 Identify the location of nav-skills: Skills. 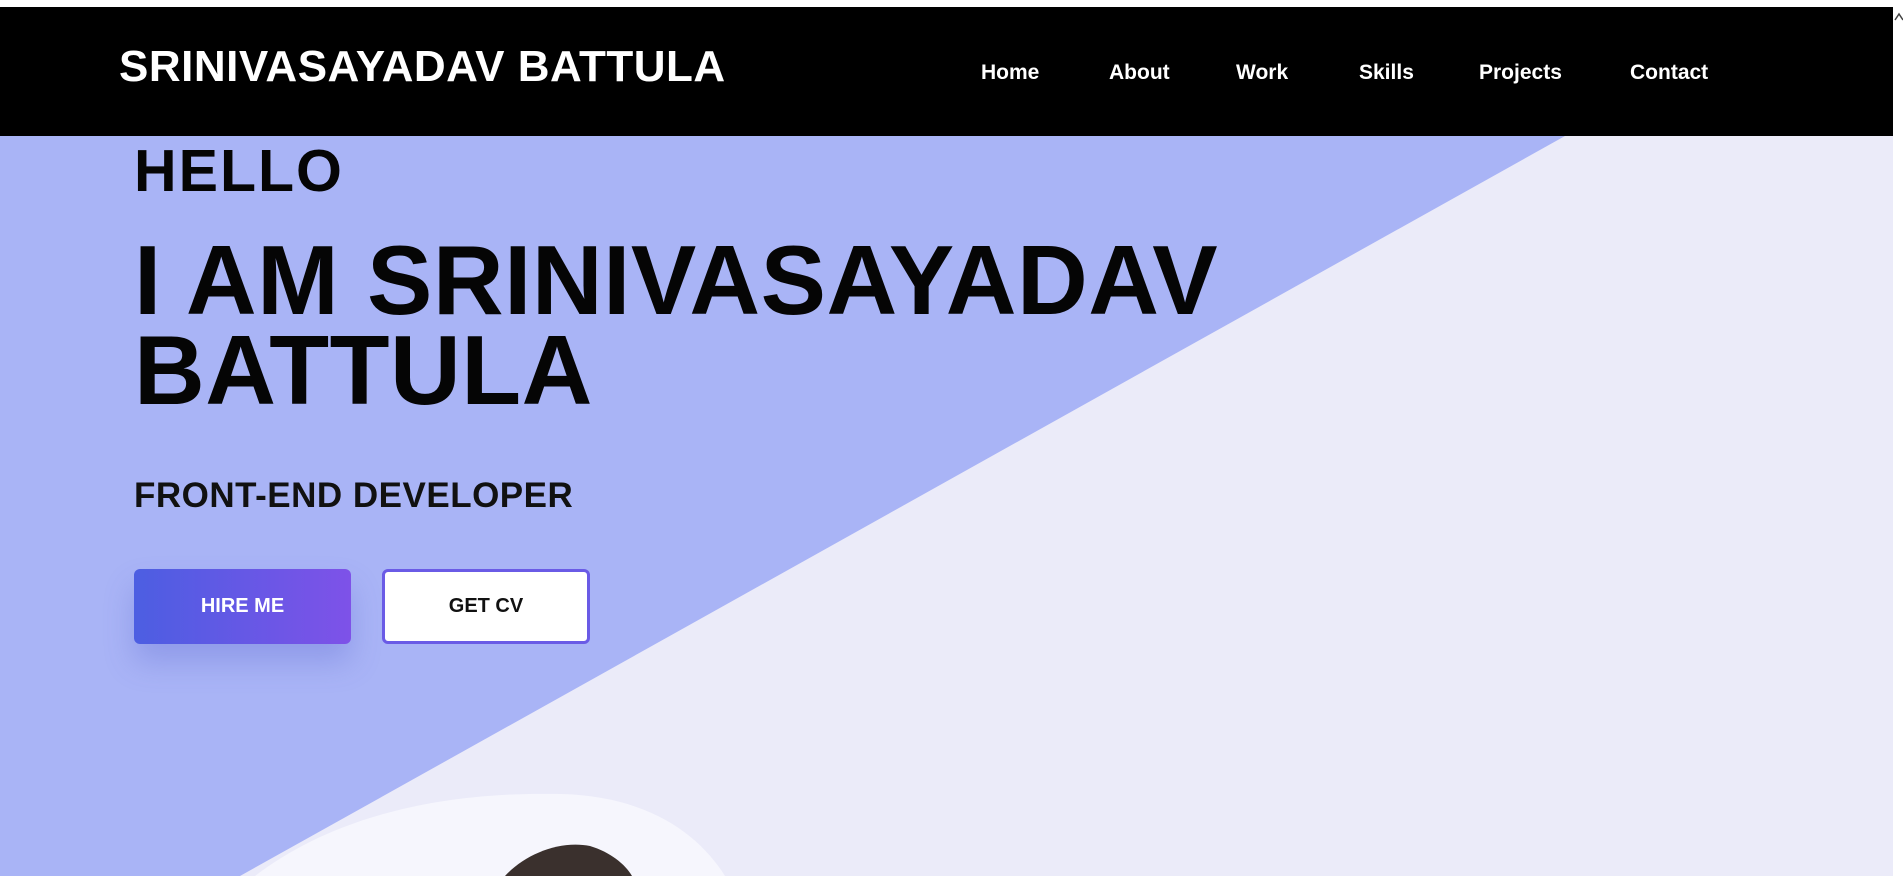
(1386, 72).